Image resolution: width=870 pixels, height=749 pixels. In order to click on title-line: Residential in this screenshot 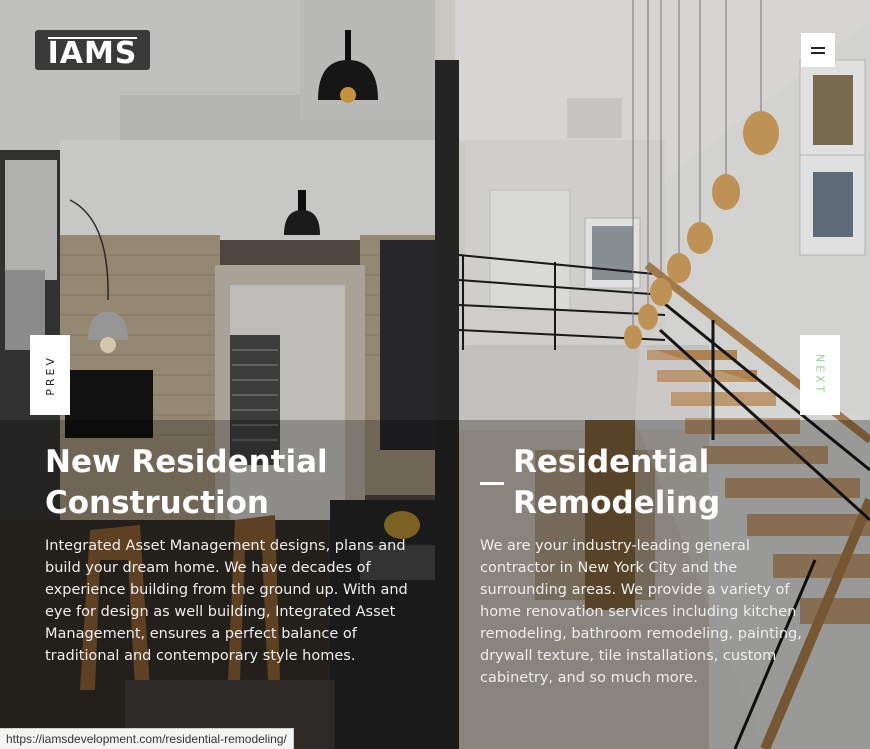, I will do `click(611, 462)`.